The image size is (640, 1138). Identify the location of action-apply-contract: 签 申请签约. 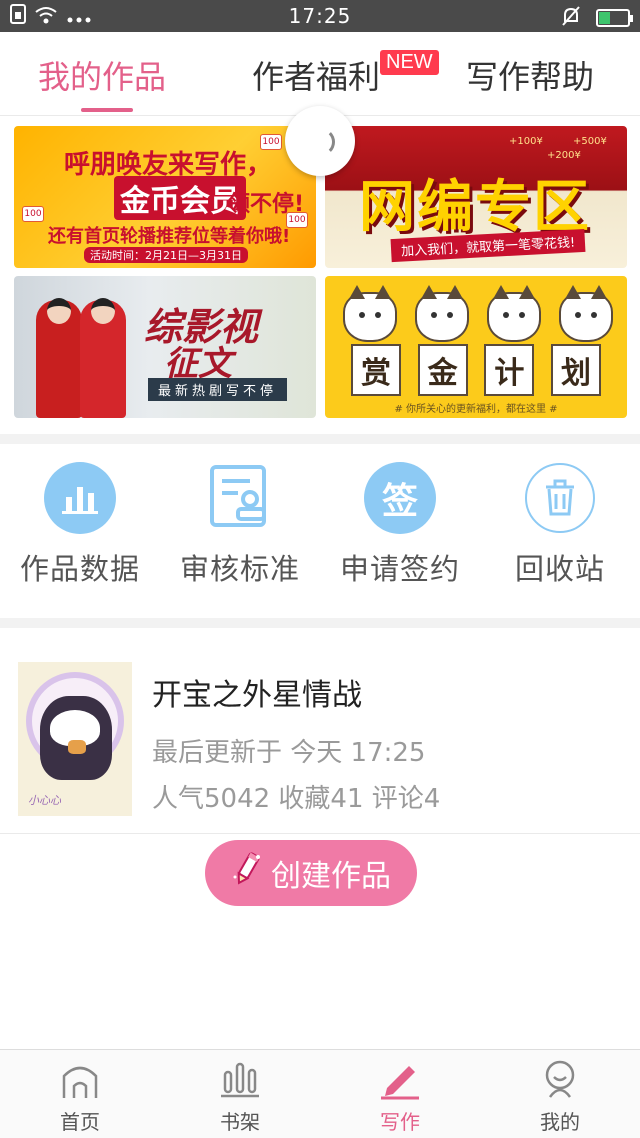
(400, 525).